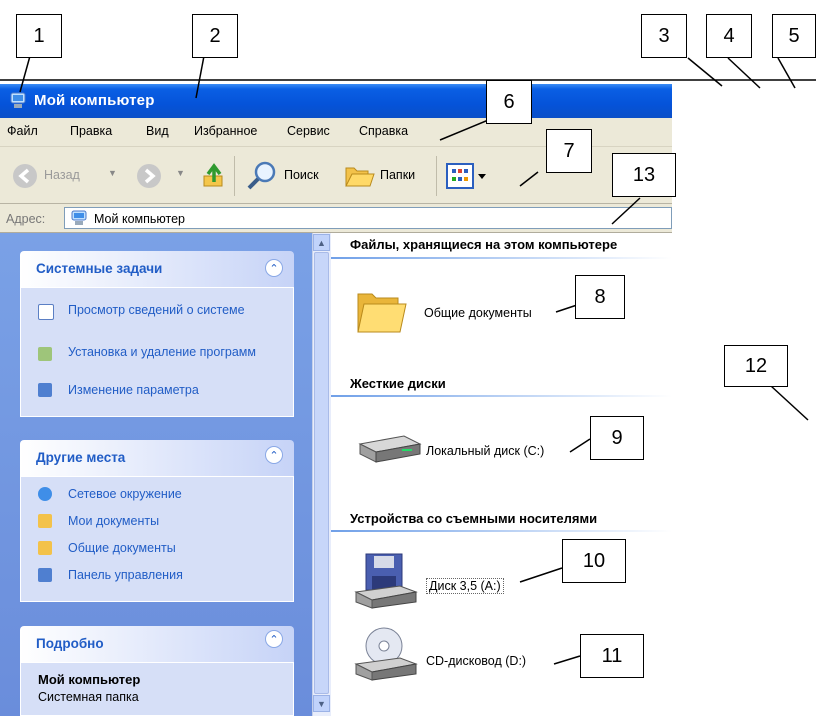 The image size is (816, 716). Describe the element at coordinates (756, 366) in the screenshot. I see `callout-12: 12` at that location.